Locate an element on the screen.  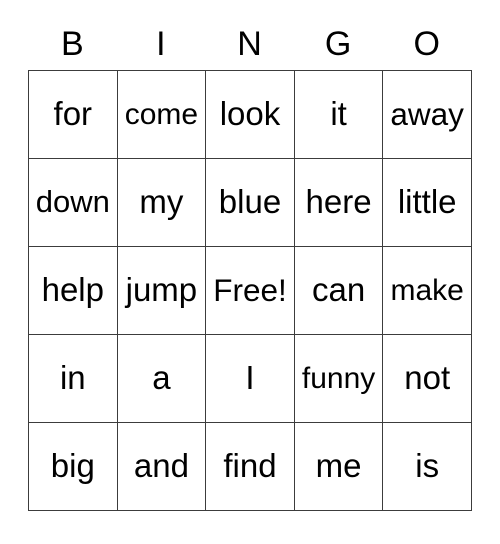
bingo-cell-label: blue is located at coordinates (250, 202).